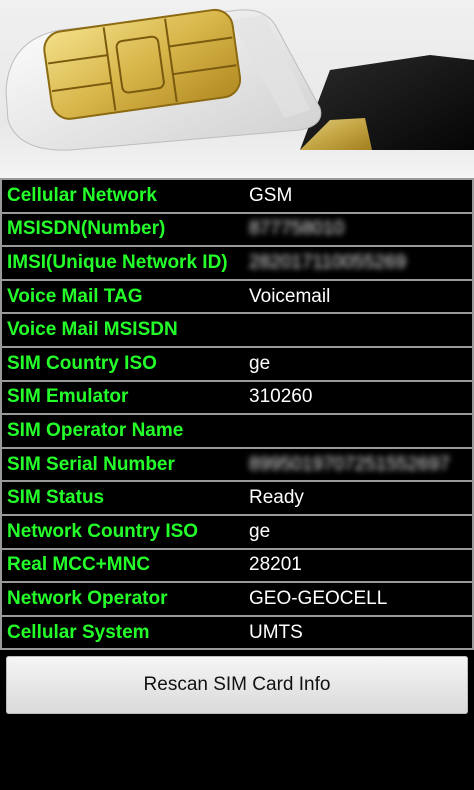 The image size is (474, 790). Describe the element at coordinates (237, 498) in the screenshot. I see `row-sim-status: SIM Status Ready` at that location.